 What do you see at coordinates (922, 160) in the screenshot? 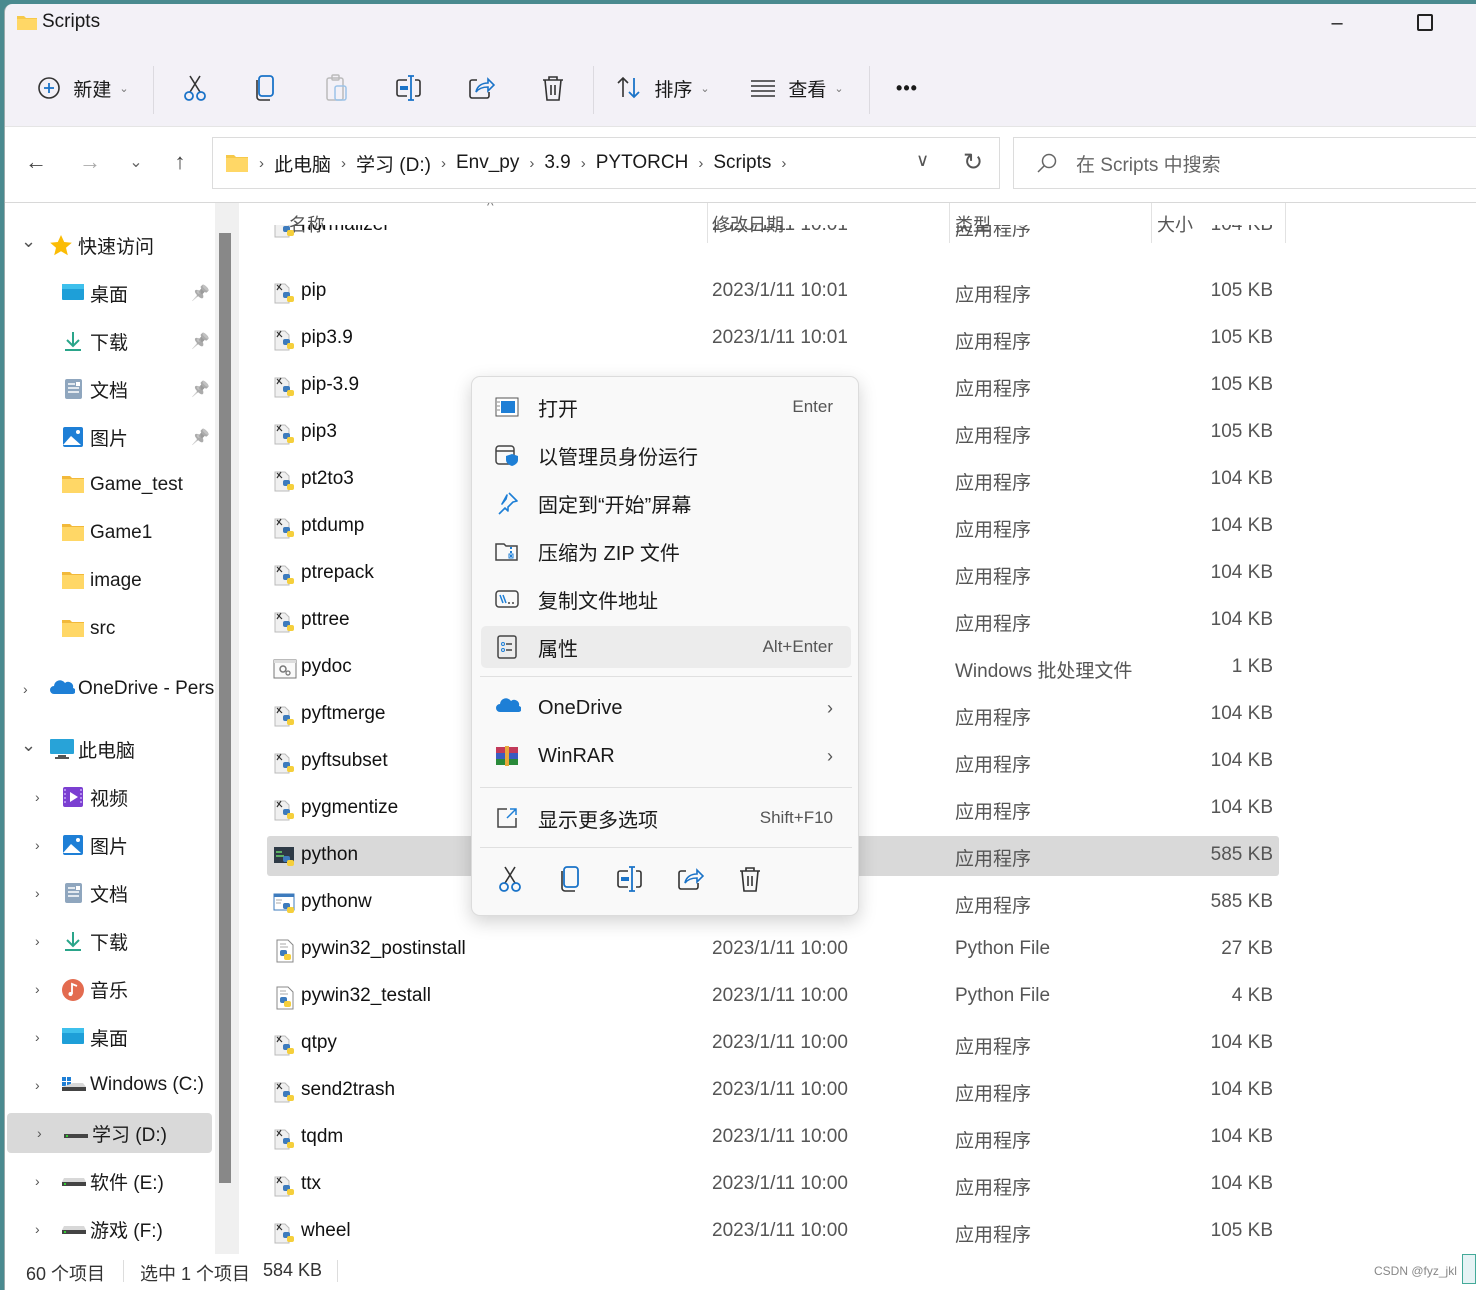
I see `address-dropdown-button: ∨` at bounding box center [922, 160].